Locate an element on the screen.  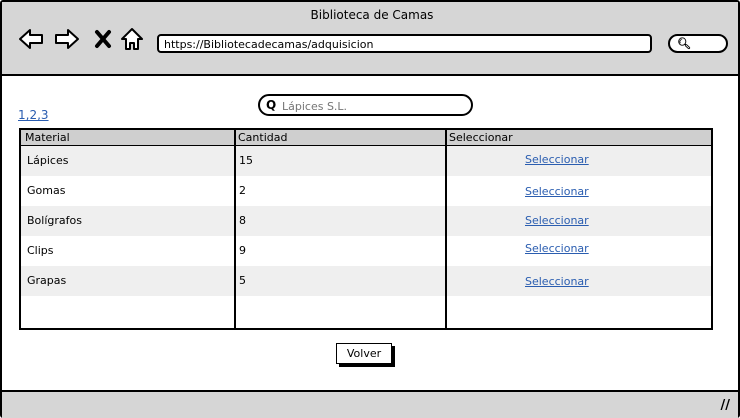
status-bar: // is located at coordinates (370, 404).